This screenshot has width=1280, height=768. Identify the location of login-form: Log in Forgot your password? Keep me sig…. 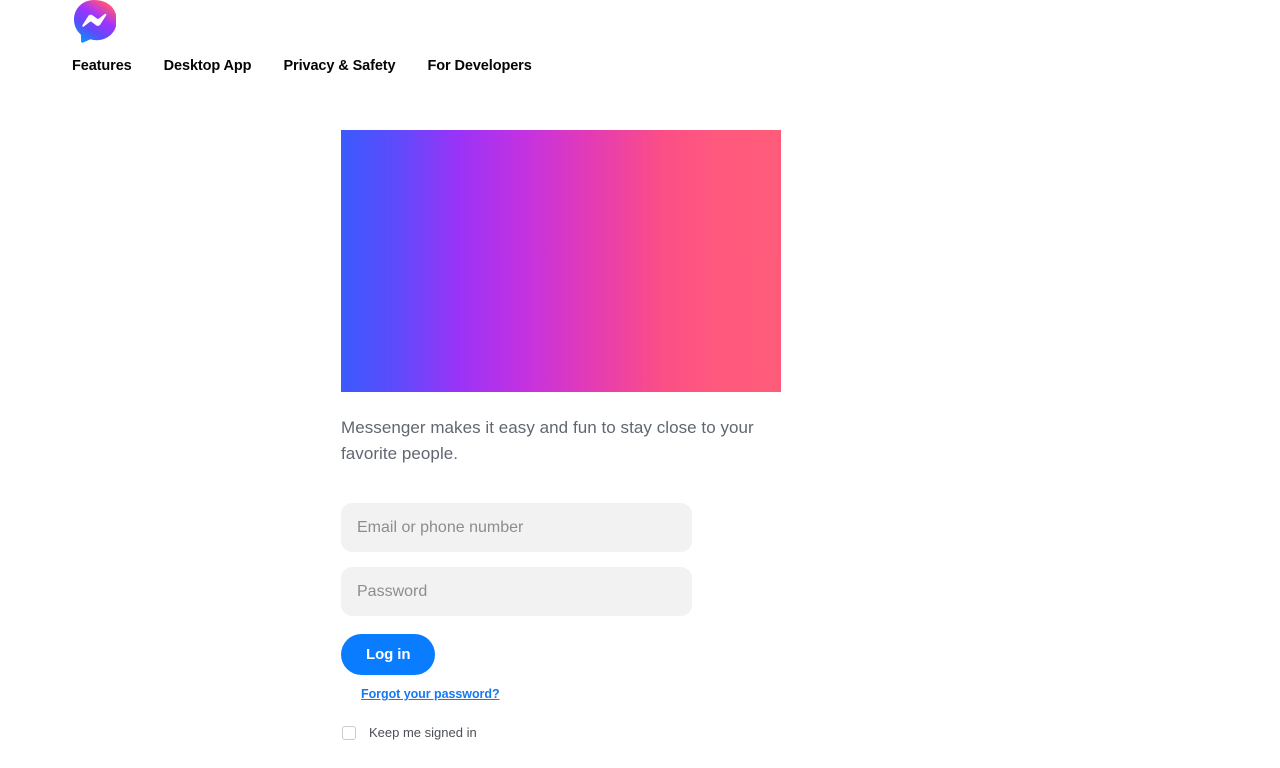
(516, 621).